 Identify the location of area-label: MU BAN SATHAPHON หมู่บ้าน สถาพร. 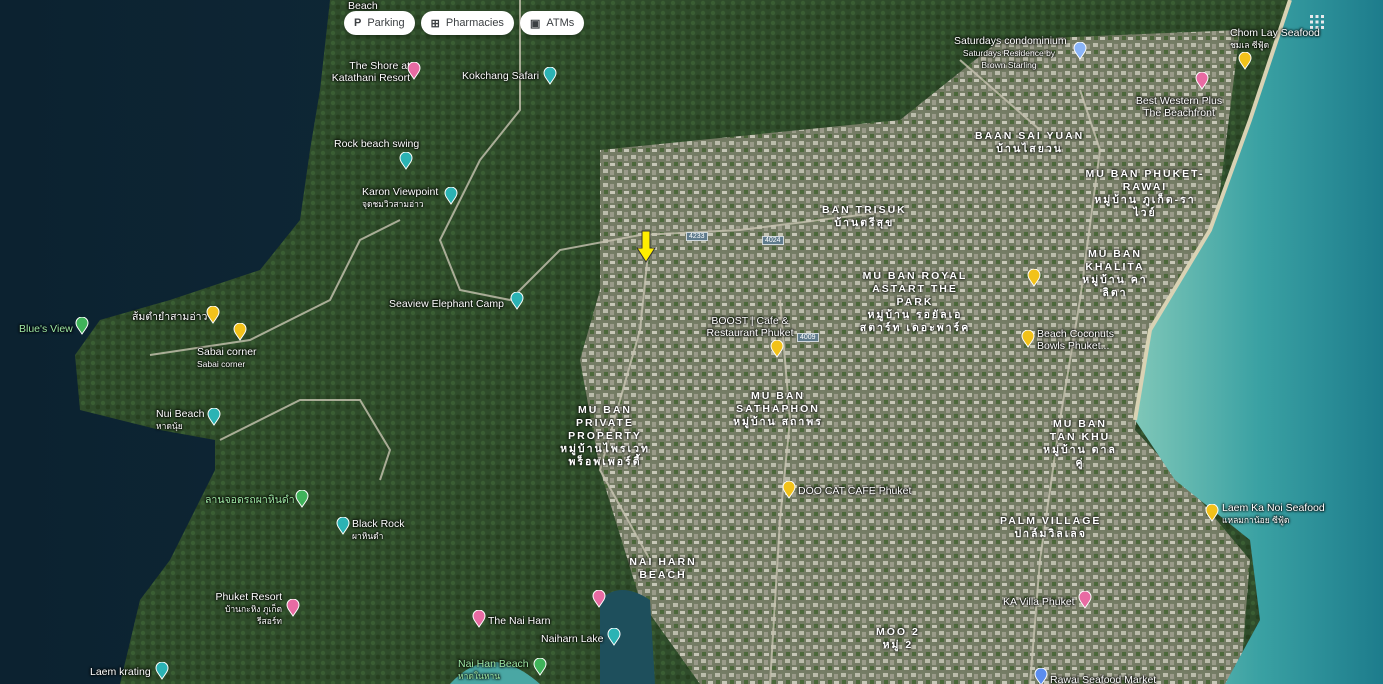
(778, 409).